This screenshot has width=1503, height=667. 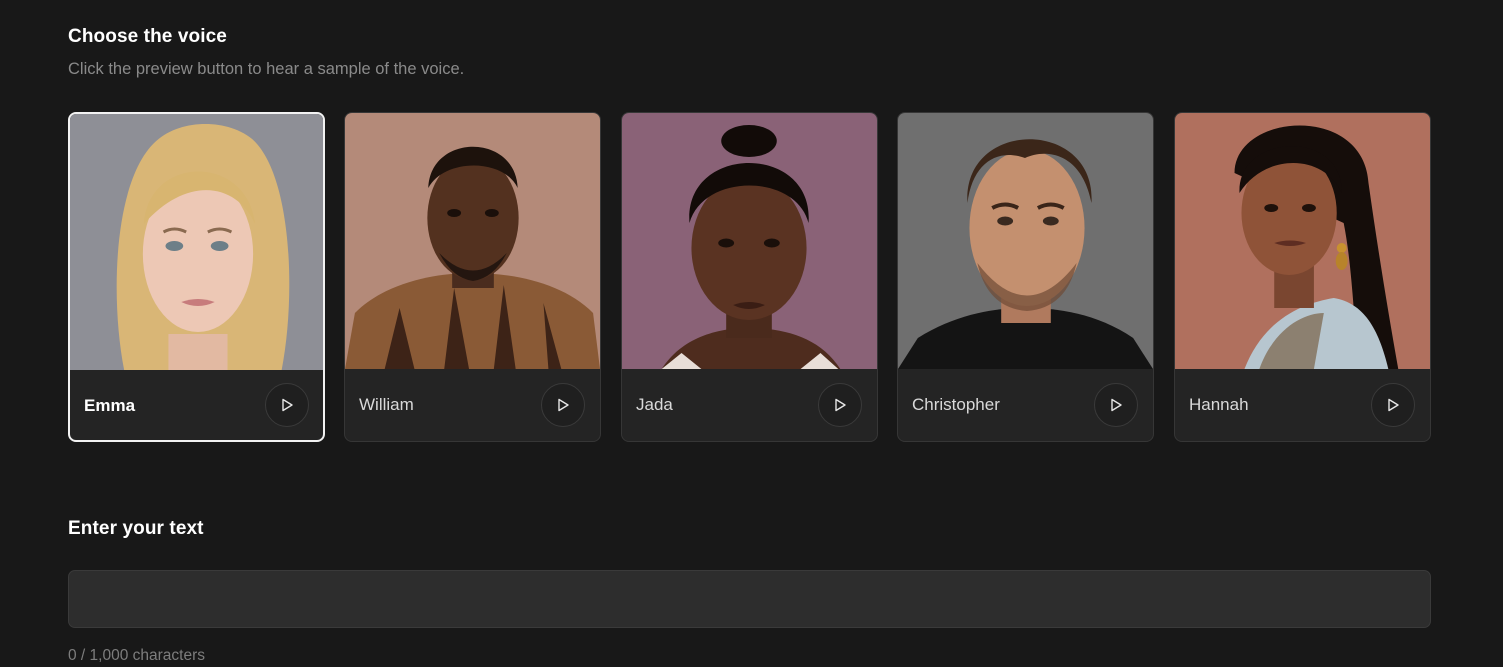 I want to click on voice-name: Christopher, so click(x=956, y=404).